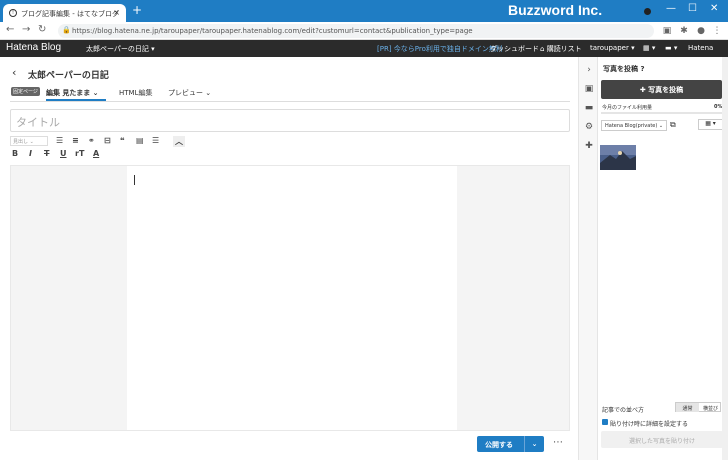 This screenshot has width=728, height=460. I want to click on strike-icon: T, so click(46, 153).